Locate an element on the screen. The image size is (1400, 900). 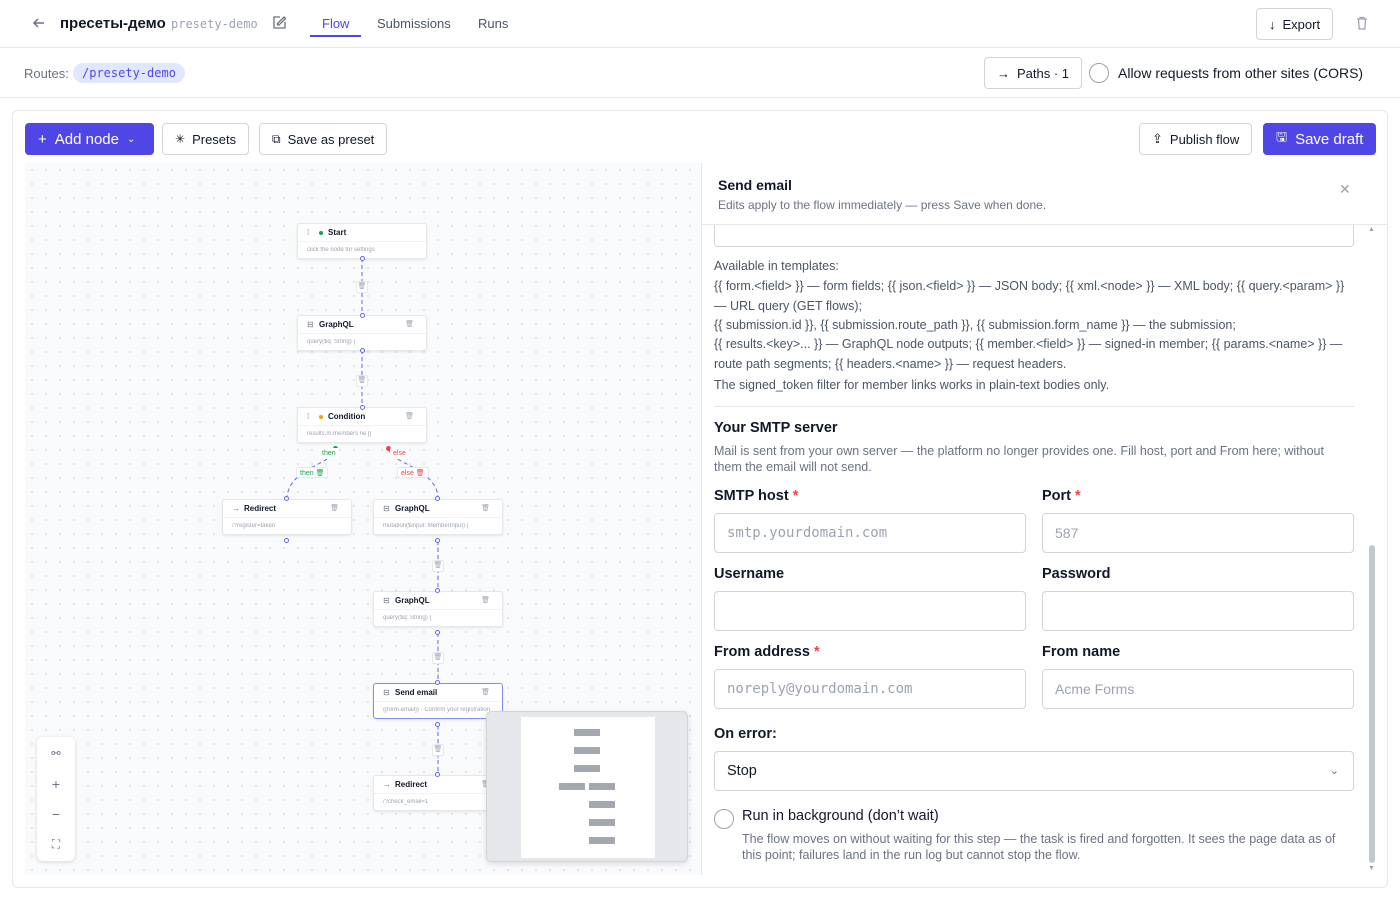
tab-runs: Runs is located at coordinates (493, 23).